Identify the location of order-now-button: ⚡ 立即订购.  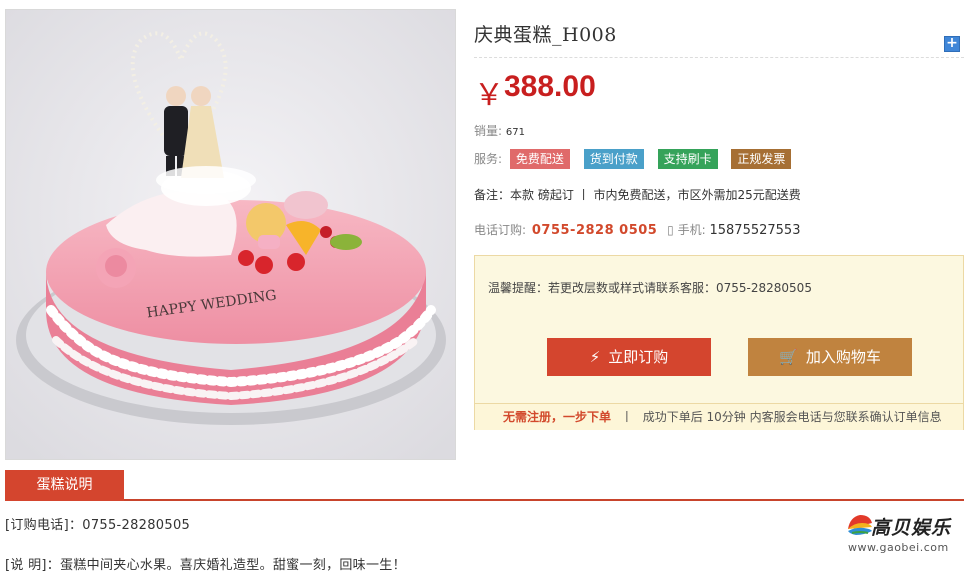
(629, 357).